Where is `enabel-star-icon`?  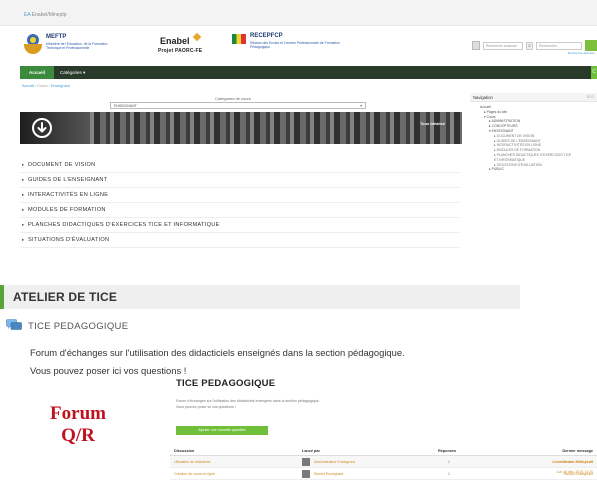 enabel-star-icon is located at coordinates (197, 37).